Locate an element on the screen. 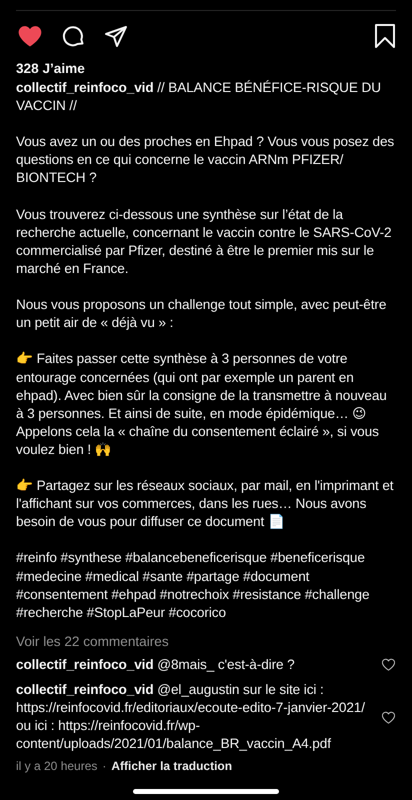 The width and height of the screenshot is (412, 800). like-count: 328 J’aime is located at coordinates (51, 68).